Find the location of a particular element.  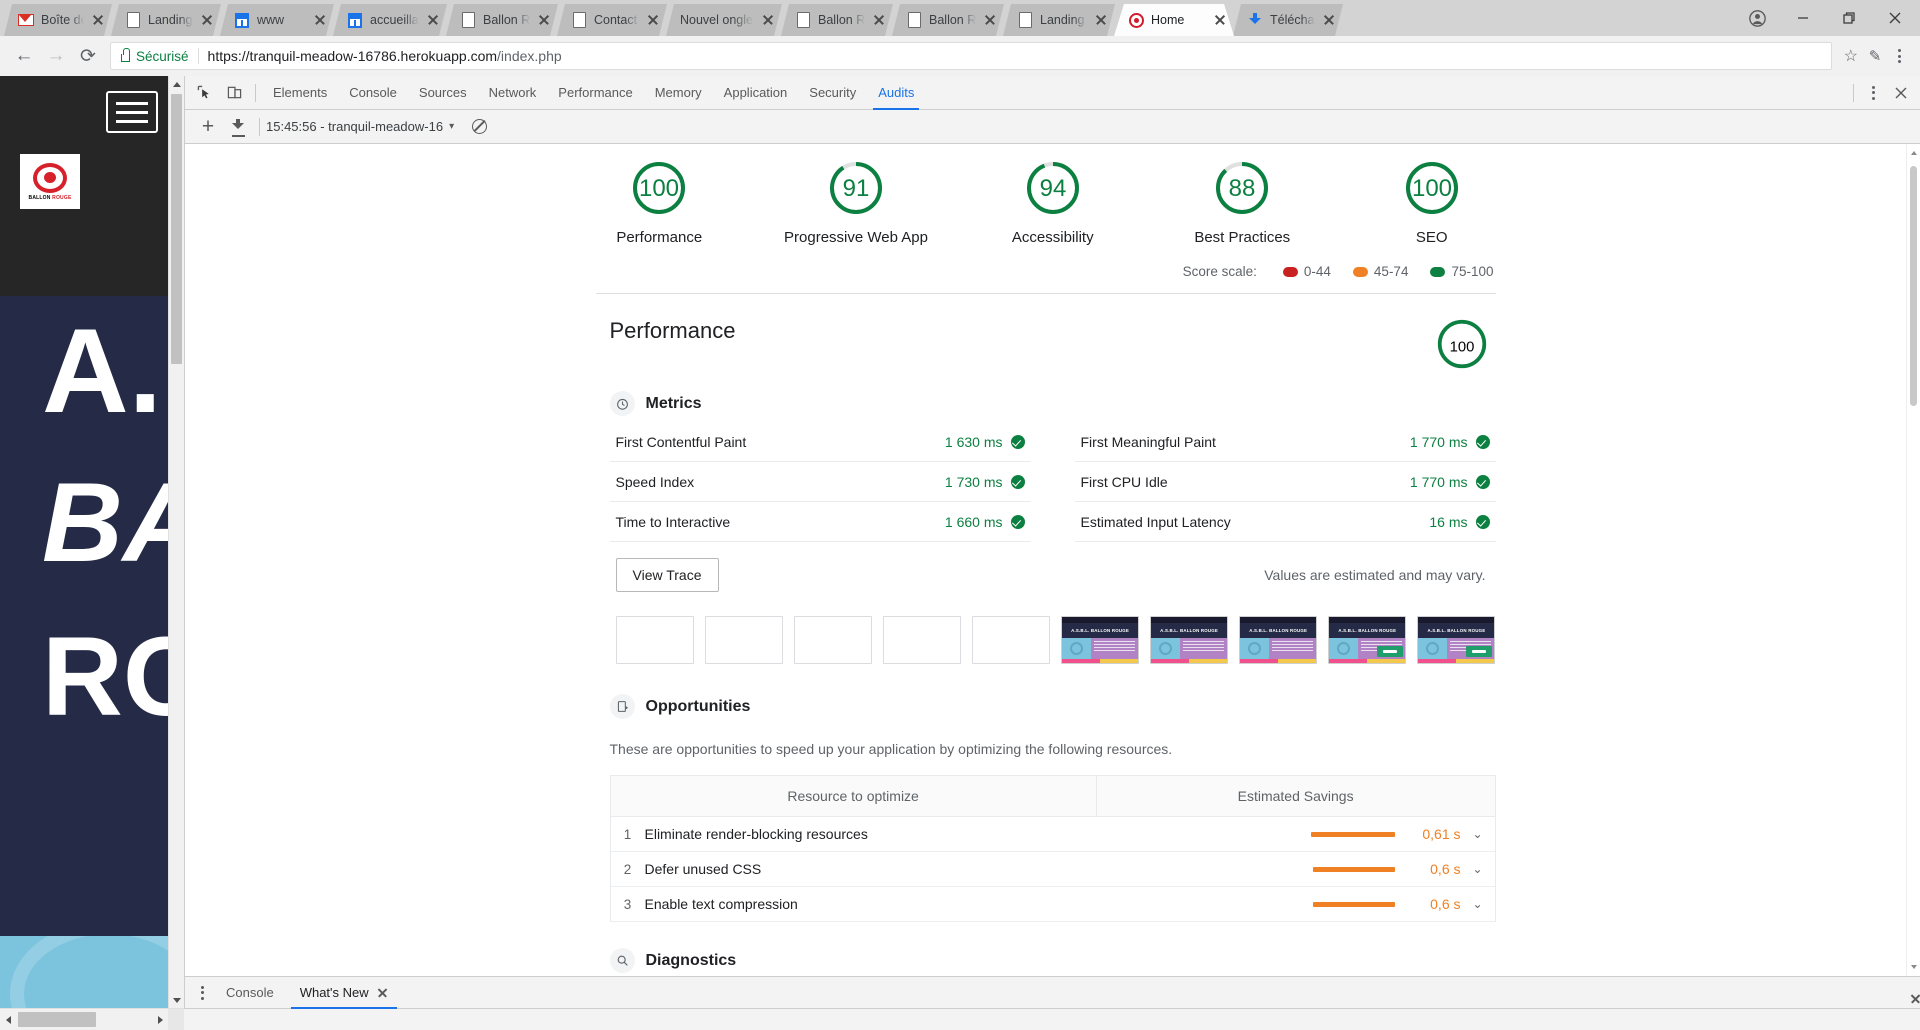

report-scrollbar is located at coordinates (1913, 560).